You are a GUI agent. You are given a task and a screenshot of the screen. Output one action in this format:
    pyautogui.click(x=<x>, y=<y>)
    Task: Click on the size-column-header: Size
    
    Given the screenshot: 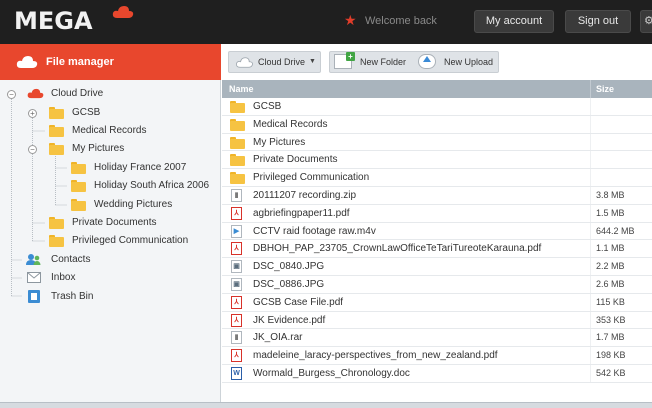 What is the action you would take?
    pyautogui.click(x=605, y=89)
    